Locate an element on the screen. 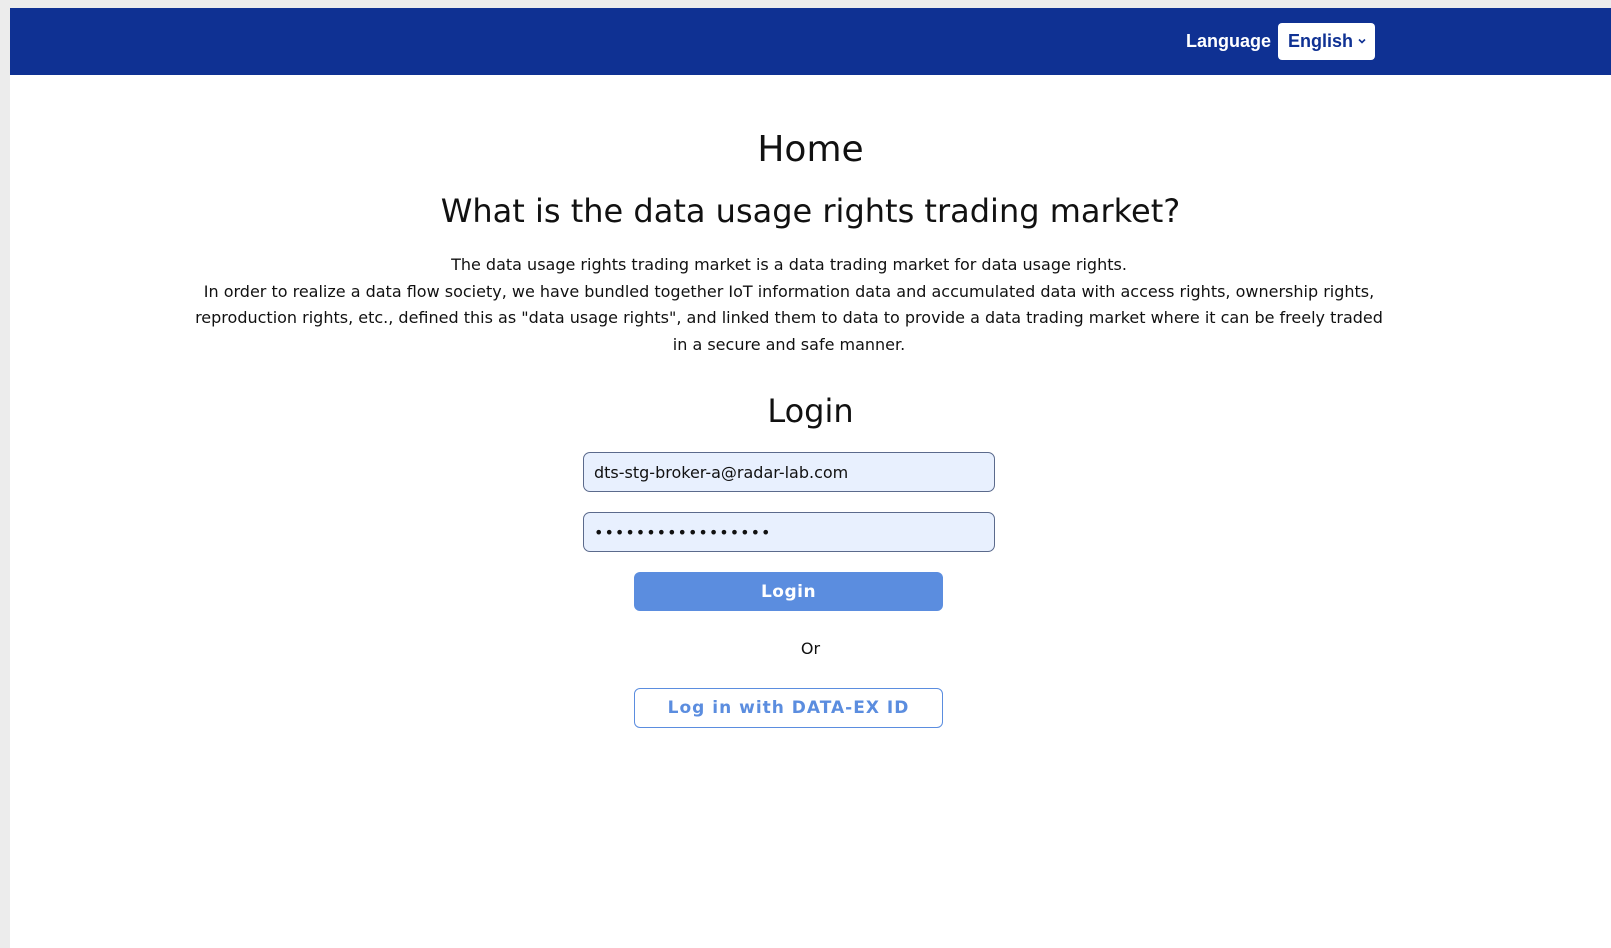 The width and height of the screenshot is (1611, 948). top-navigation-bar: Language English is located at coordinates (810, 41).